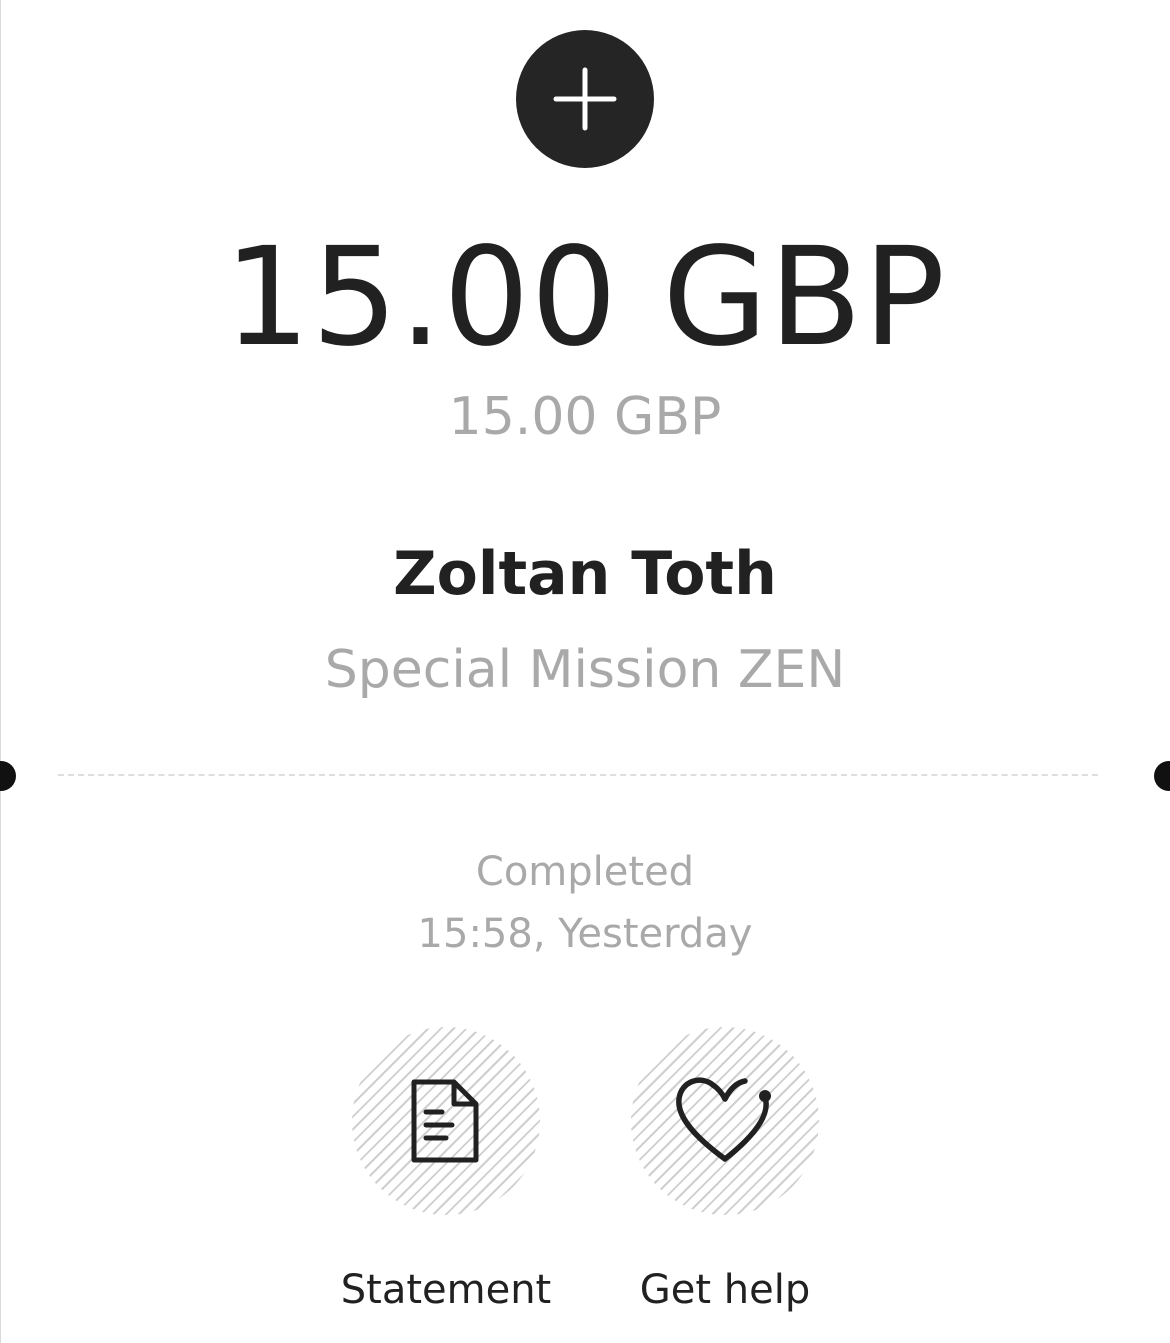  I want to click on statement-label: Statement, so click(446, 1290).